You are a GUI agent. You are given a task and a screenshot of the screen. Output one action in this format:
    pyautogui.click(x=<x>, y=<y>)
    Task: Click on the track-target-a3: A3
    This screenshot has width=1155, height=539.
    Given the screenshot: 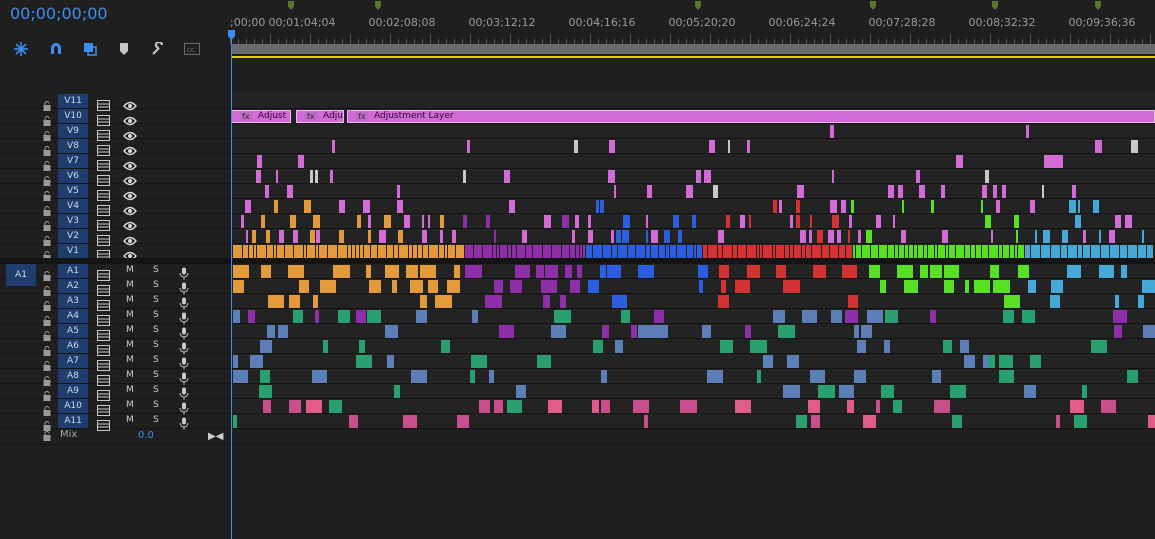 What is the action you would take?
    pyautogui.click(x=73, y=301)
    